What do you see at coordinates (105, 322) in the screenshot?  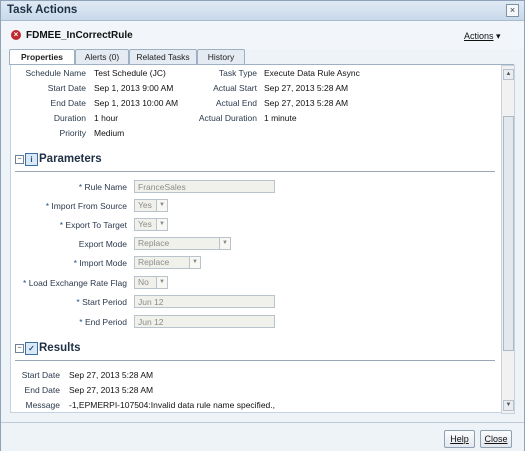 I see `param-label-text: End Period` at bounding box center [105, 322].